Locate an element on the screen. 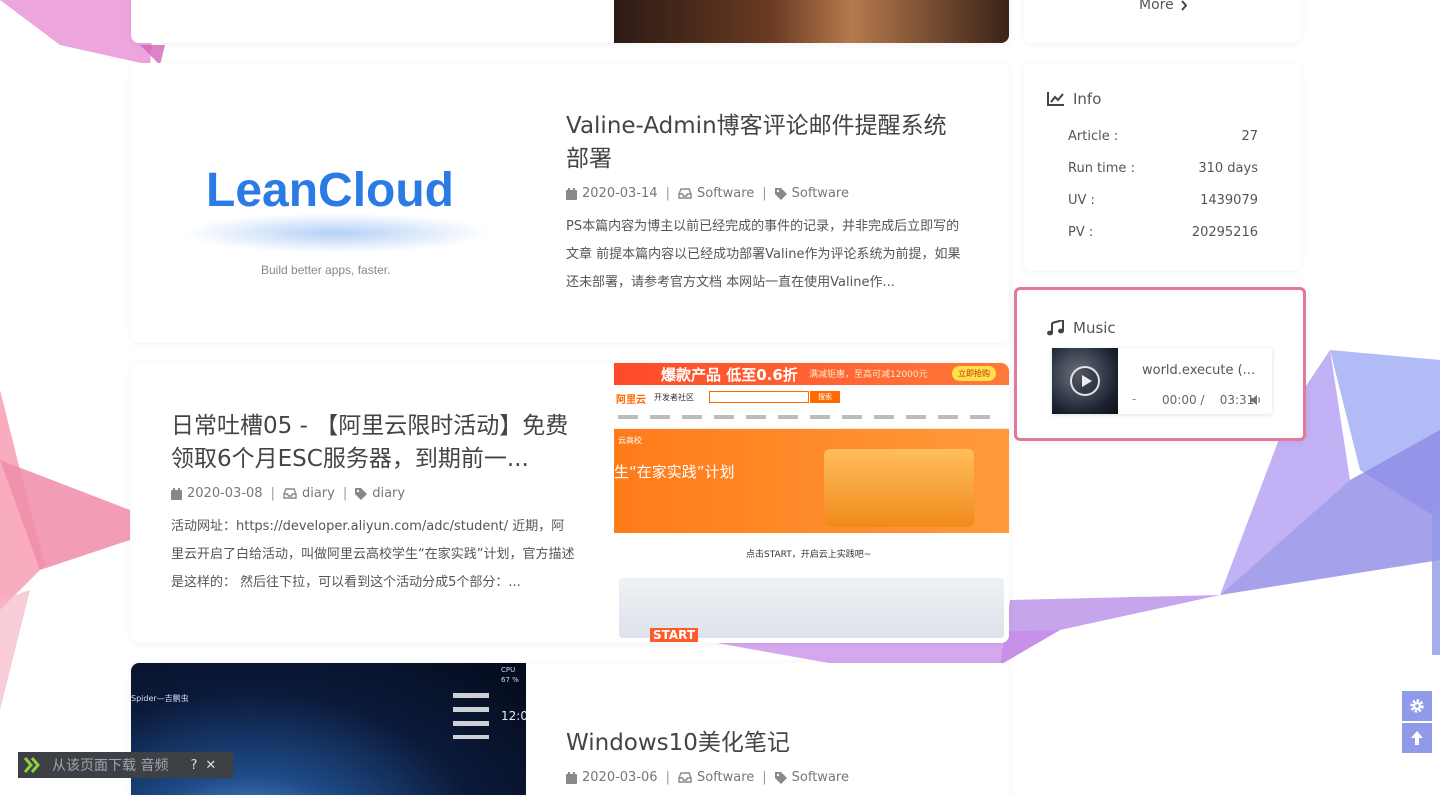 The width and height of the screenshot is (1440, 795). double-chevron-icon is located at coordinates (32, 765).